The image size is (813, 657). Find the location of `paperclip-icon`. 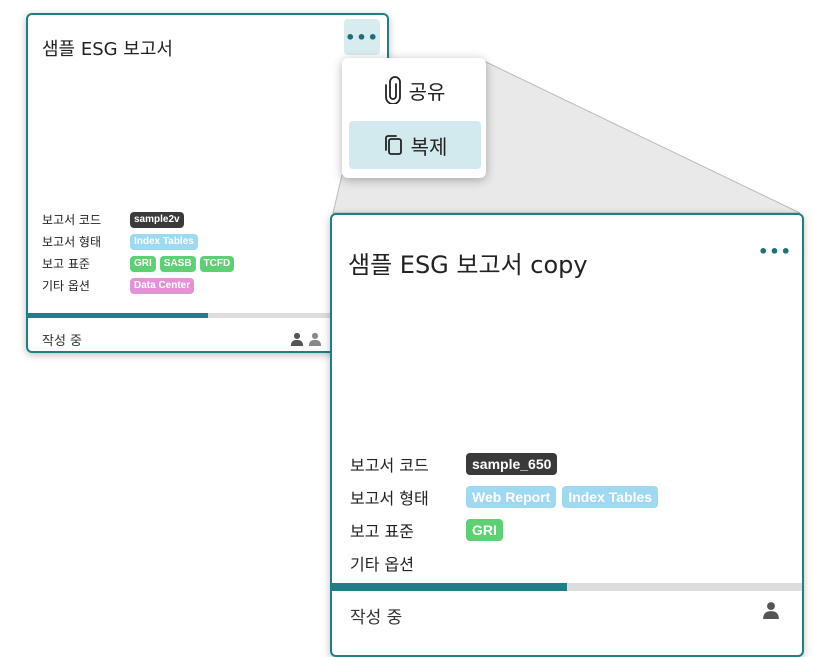

paperclip-icon is located at coordinates (392, 90).